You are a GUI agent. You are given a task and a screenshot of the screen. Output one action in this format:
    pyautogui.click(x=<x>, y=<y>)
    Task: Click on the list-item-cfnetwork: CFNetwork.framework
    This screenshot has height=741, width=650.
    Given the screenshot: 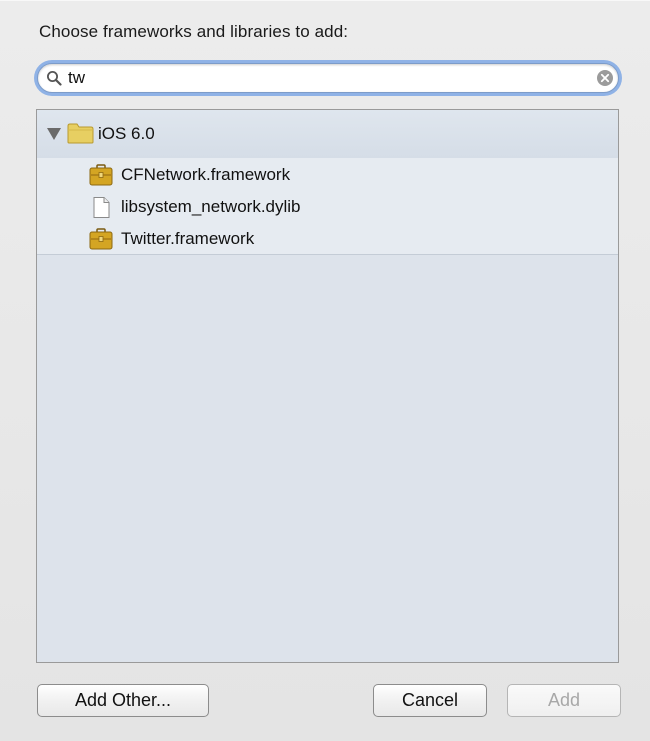 What is the action you would take?
    pyautogui.click(x=327, y=174)
    